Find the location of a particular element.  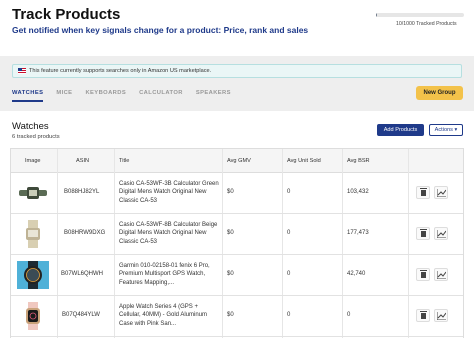

product-image-casio-beige is located at coordinates (33, 234).